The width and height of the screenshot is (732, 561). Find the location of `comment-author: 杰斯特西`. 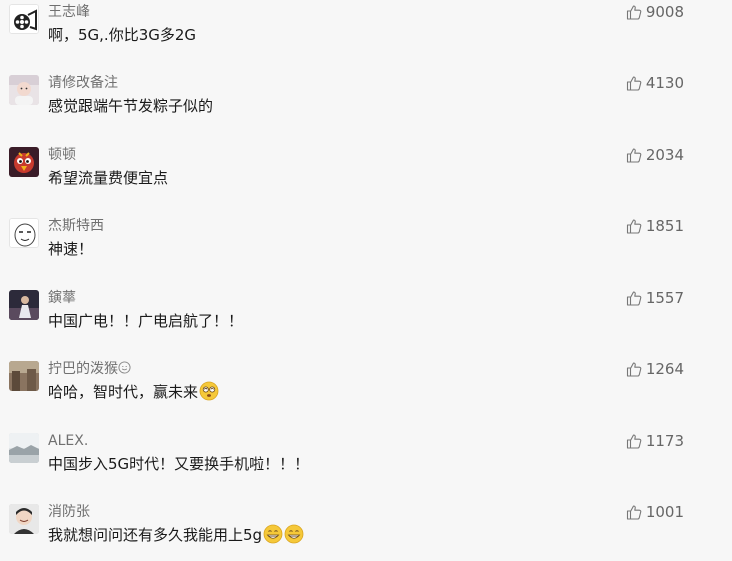

comment-author: 杰斯特西 is located at coordinates (76, 226).